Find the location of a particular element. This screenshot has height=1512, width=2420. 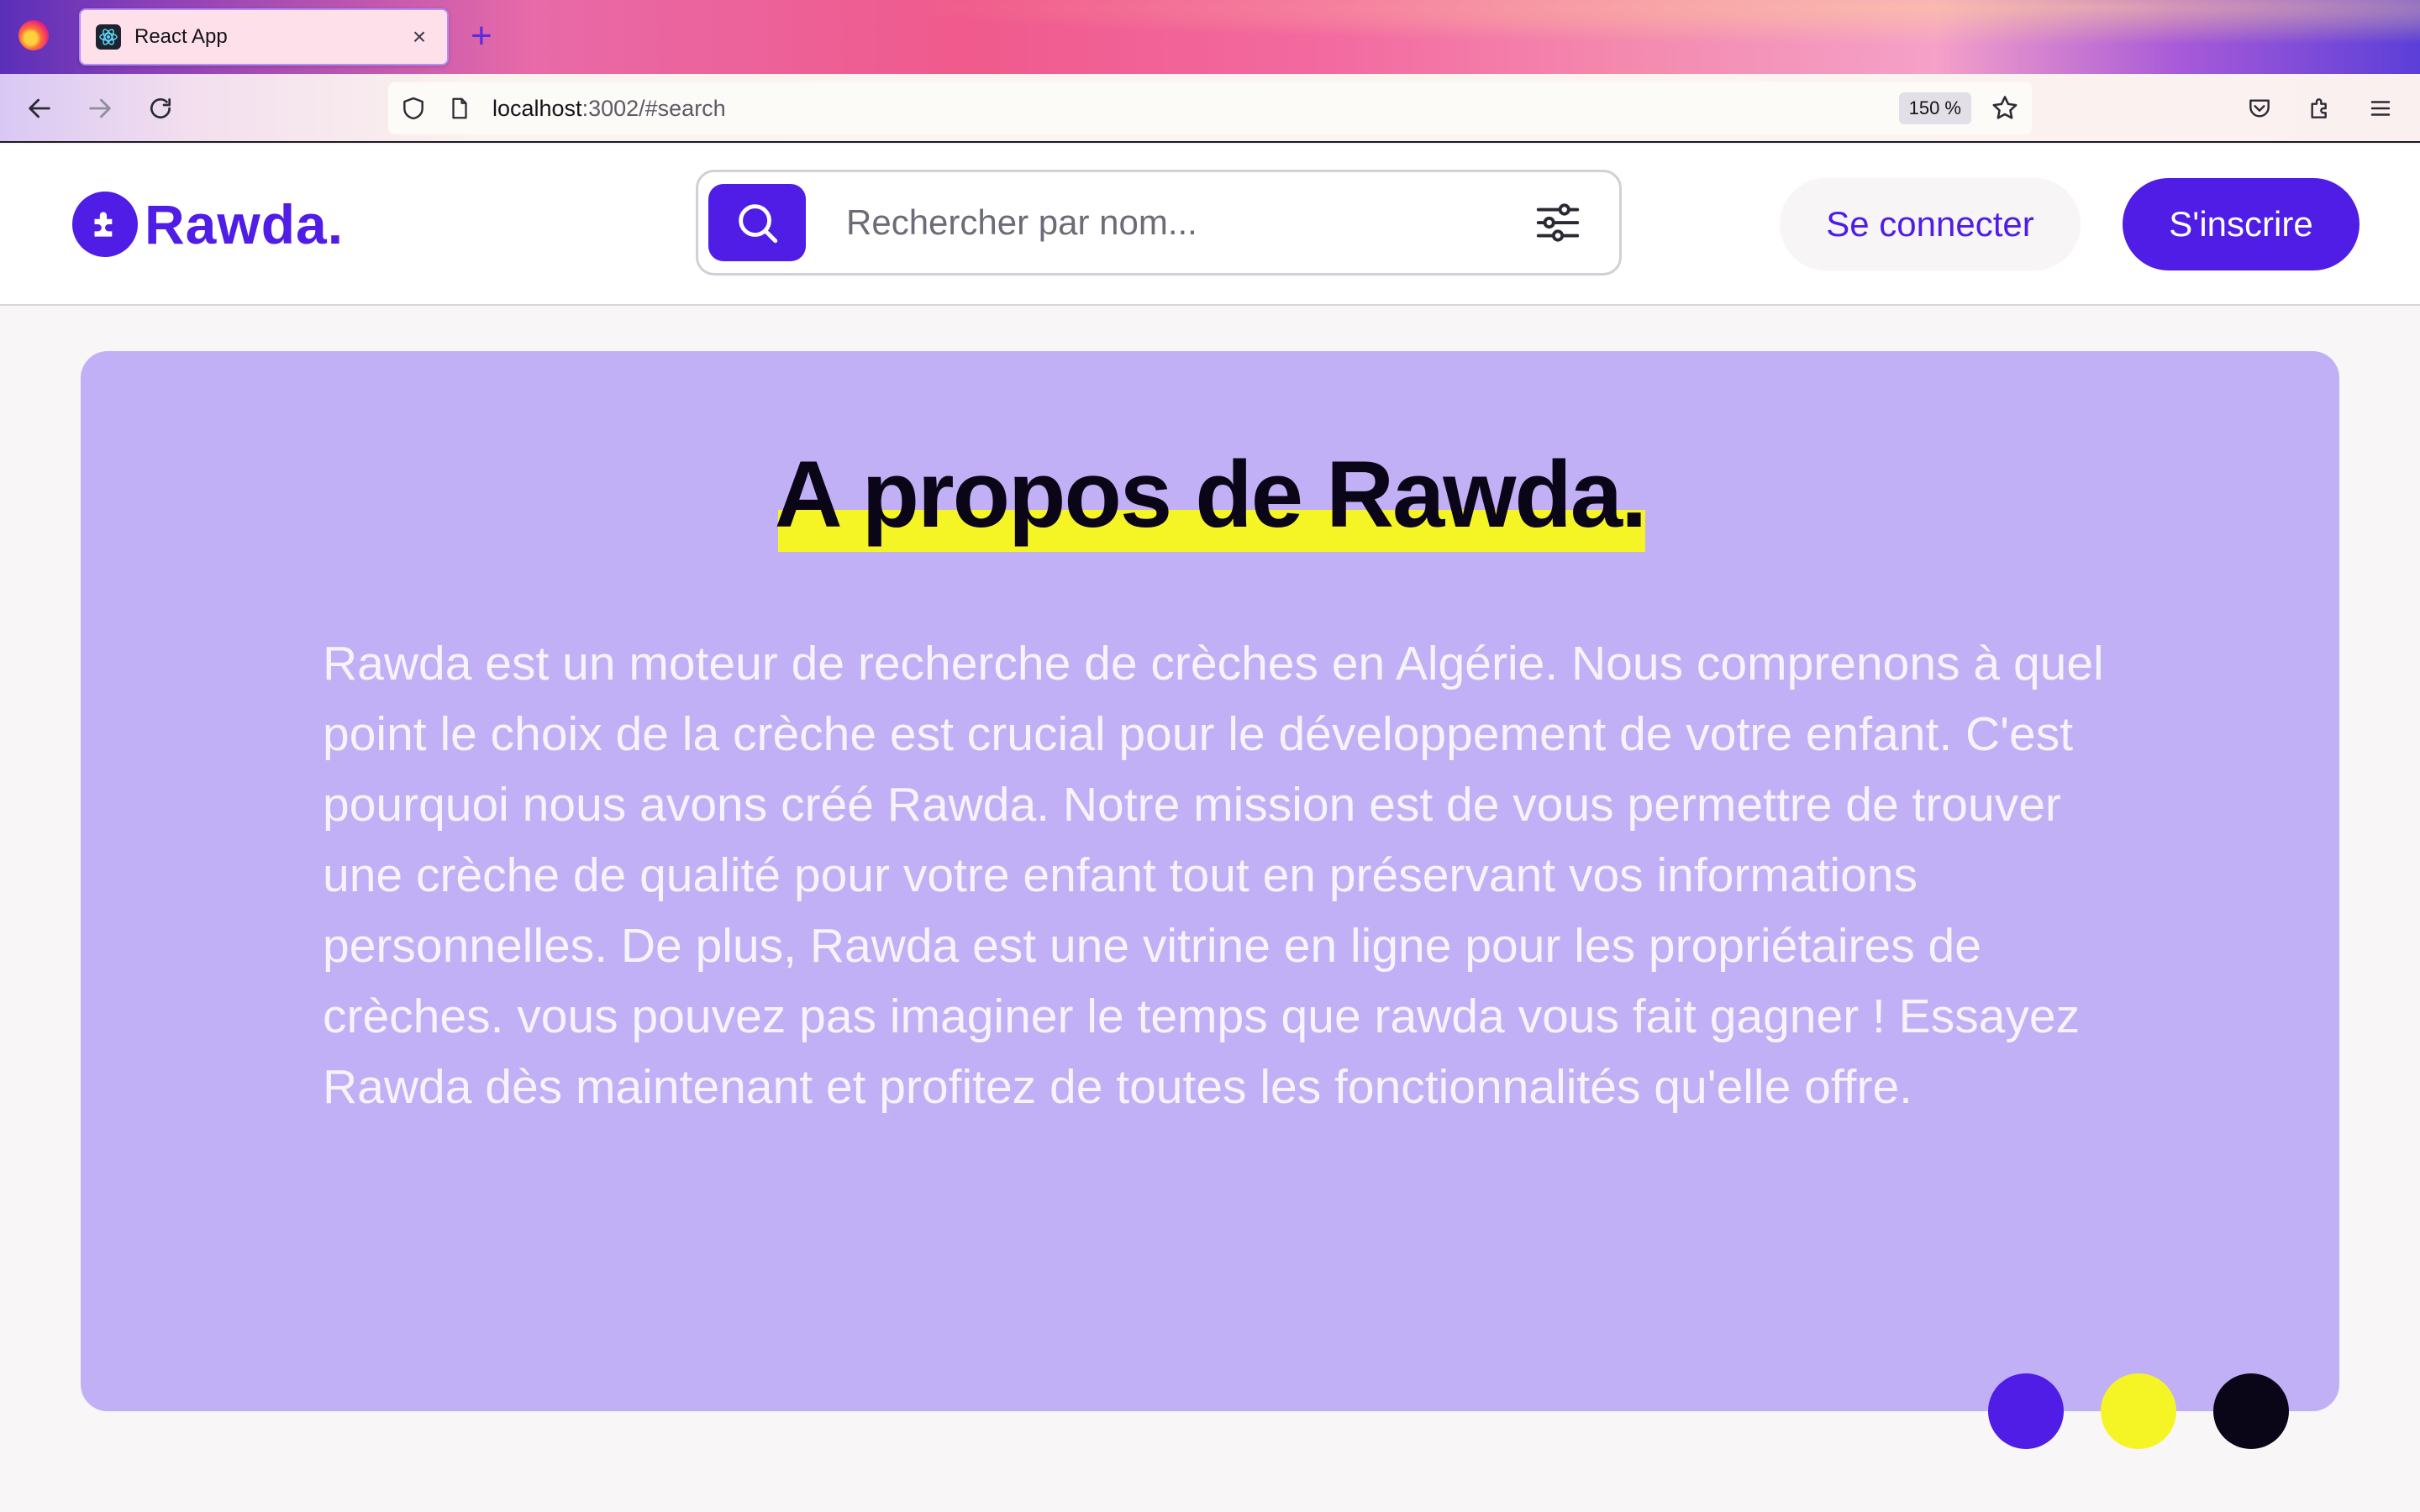

extensions-button is located at coordinates (2320, 108).